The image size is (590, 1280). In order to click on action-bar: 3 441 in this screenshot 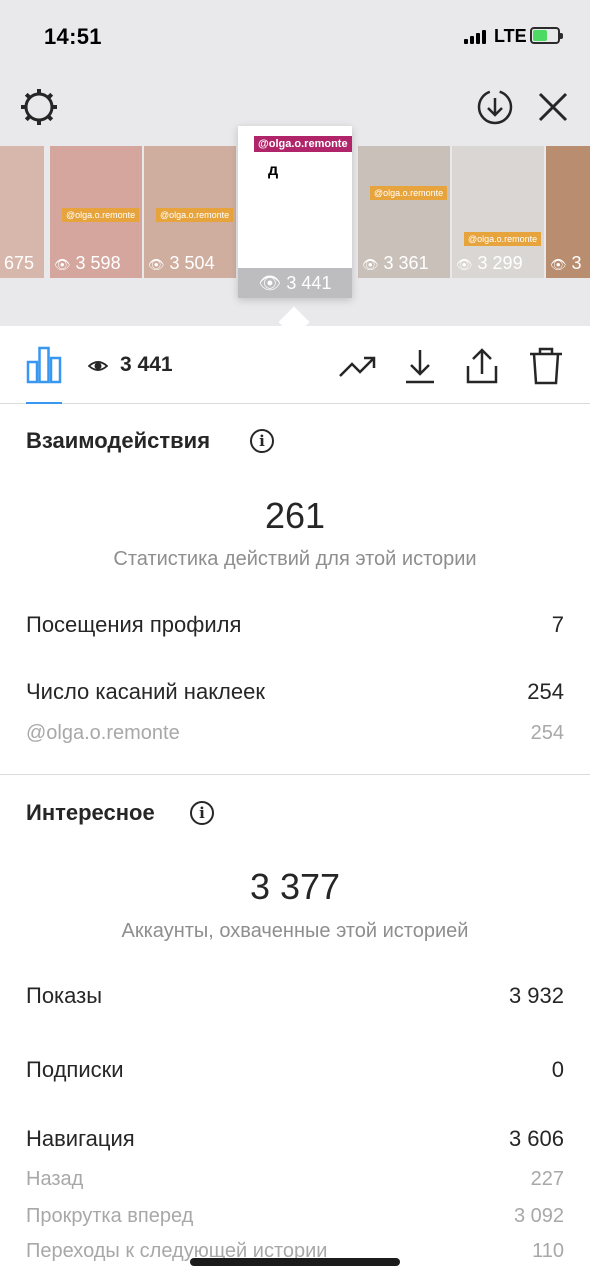, I will do `click(295, 365)`.